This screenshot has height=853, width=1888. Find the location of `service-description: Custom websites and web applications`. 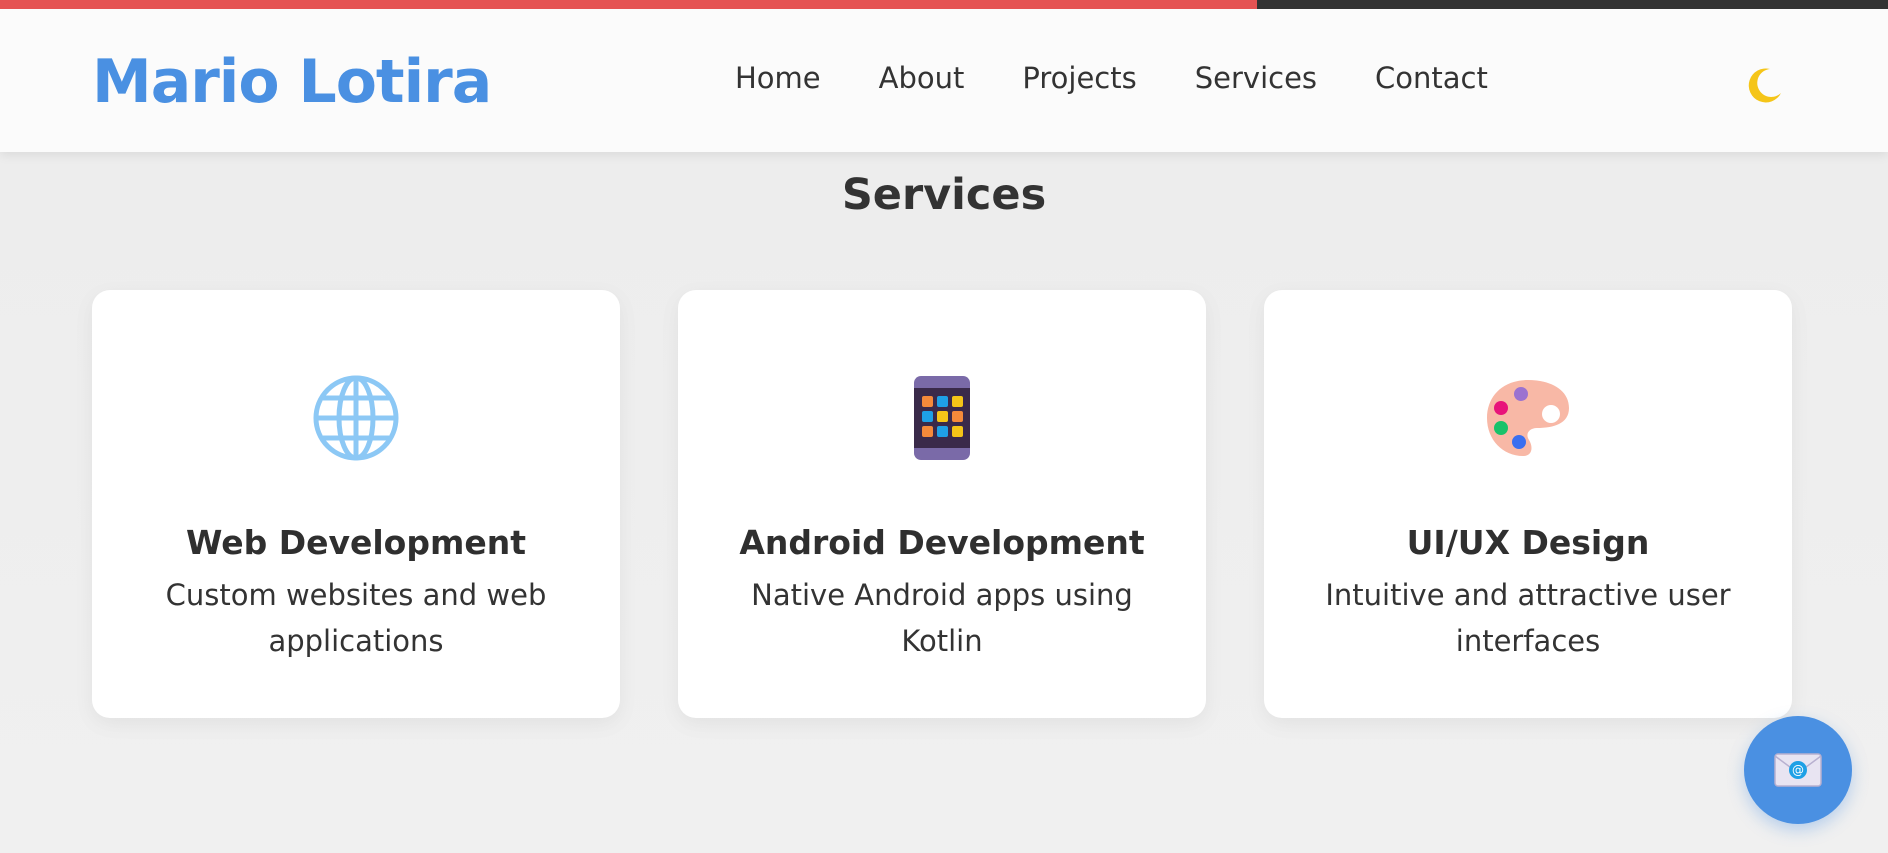

service-description: Custom websites and web applications is located at coordinates (356, 618).